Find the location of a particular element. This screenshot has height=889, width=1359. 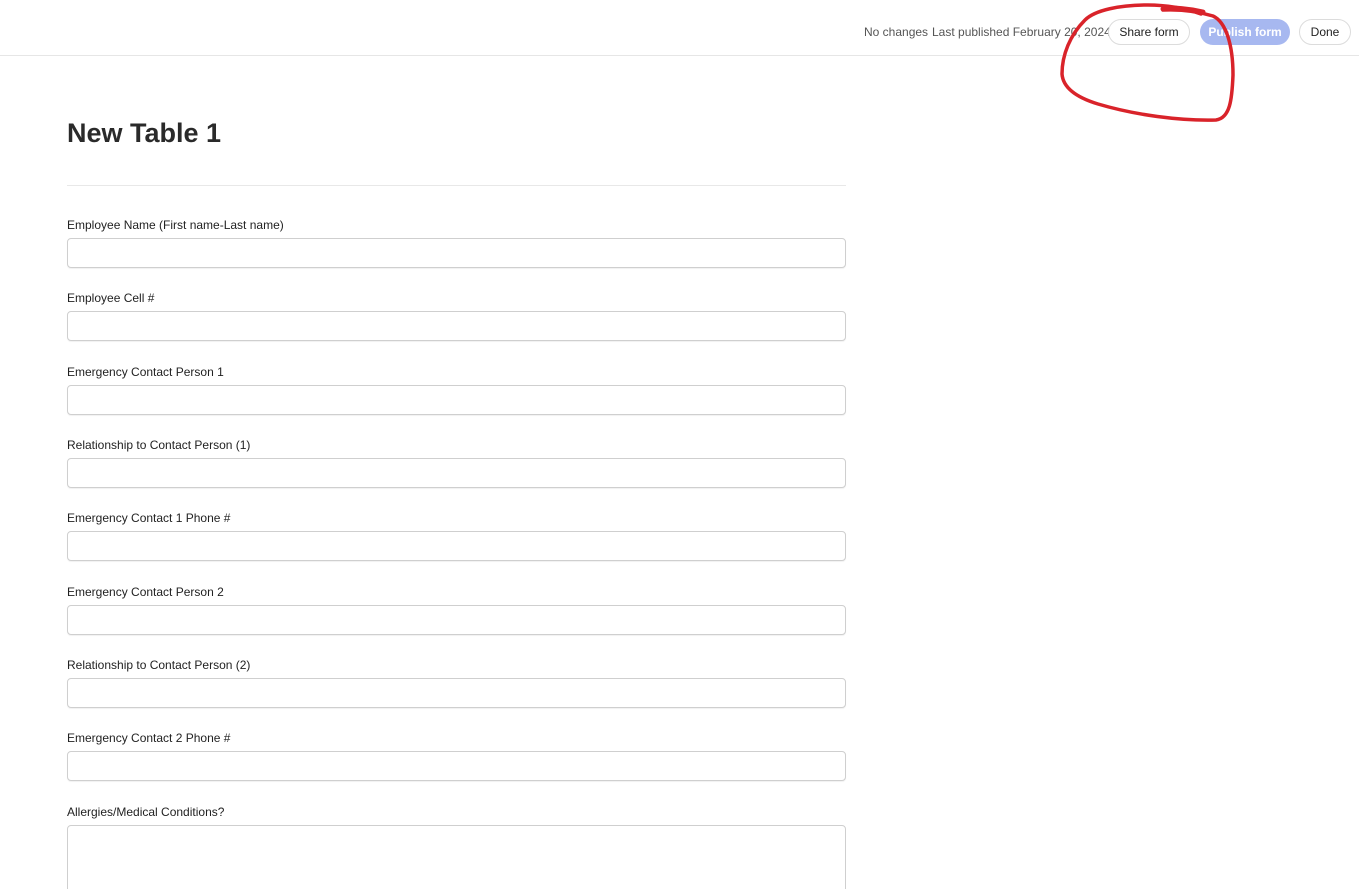

field-label-relationship-2: Relationship to Contact Person (2) is located at coordinates (159, 665).